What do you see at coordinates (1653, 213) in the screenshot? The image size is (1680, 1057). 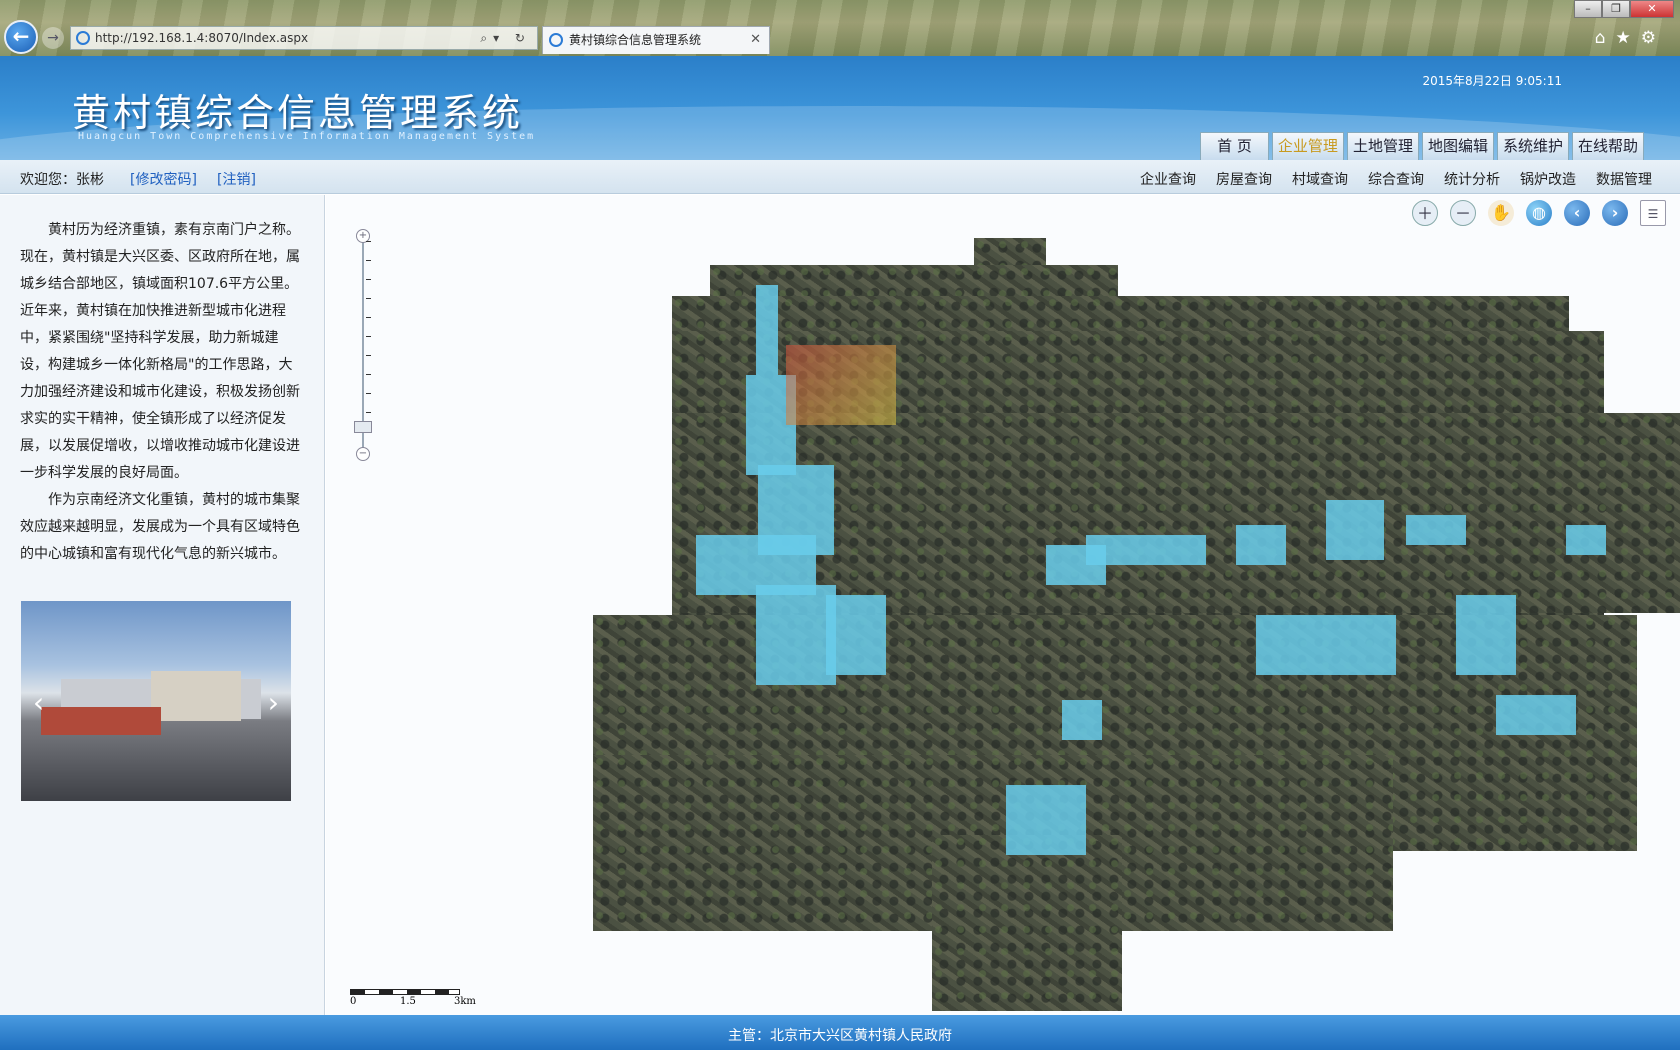 I see `layer-list-icon: ☰` at bounding box center [1653, 213].